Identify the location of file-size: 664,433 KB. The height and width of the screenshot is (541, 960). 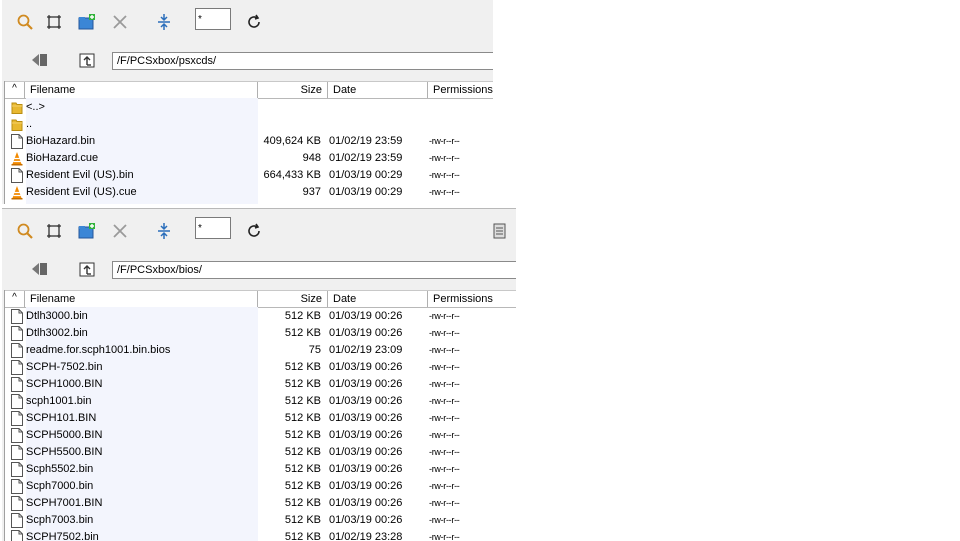
(292, 175).